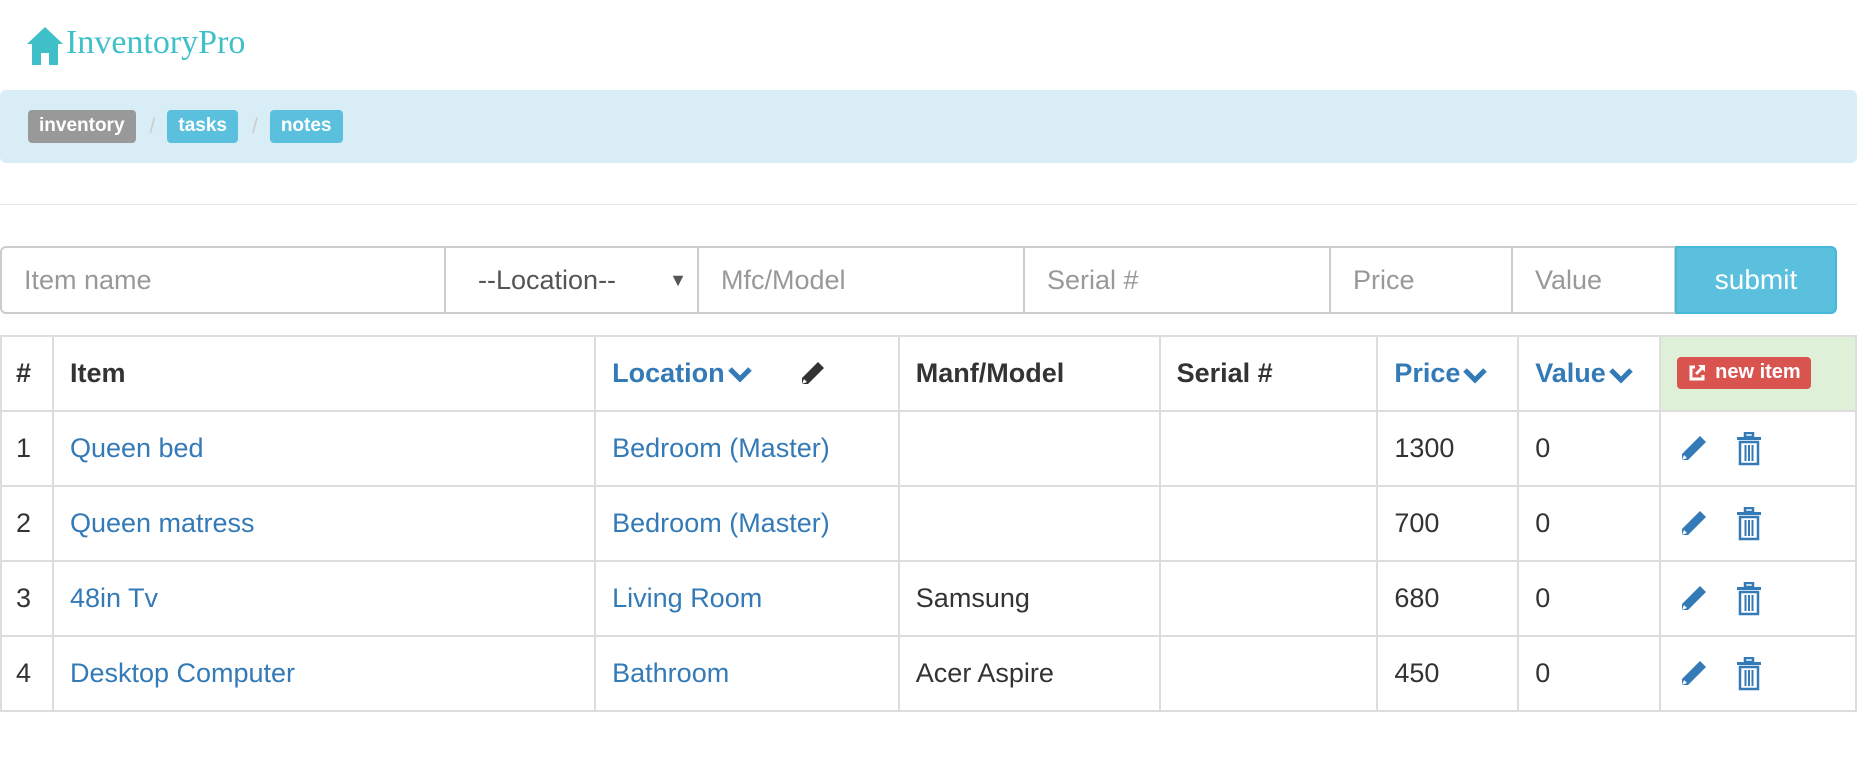  Describe the element at coordinates (156, 42) in the screenshot. I see `brand-name: InventoryPro` at that location.